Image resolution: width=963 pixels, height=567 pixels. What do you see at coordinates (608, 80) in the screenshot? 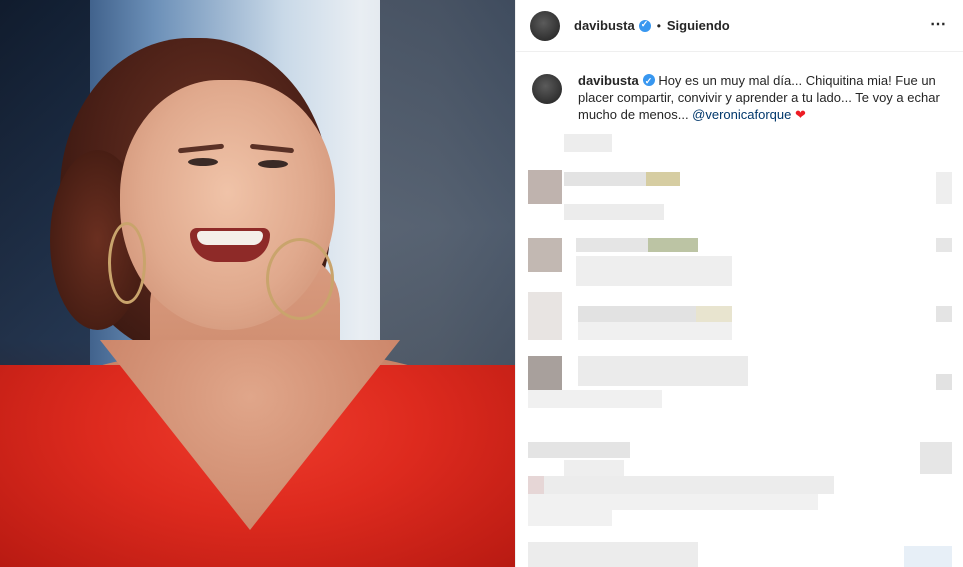
I see `caption-username-link: davibusta` at bounding box center [608, 80].